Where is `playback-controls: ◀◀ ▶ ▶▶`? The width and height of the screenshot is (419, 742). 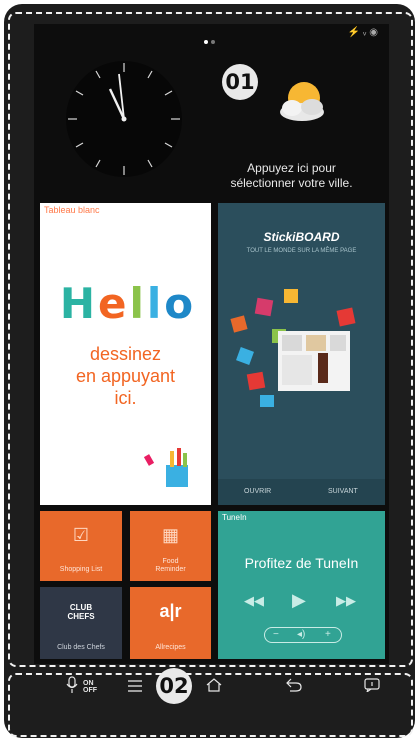 playback-controls: ◀◀ ▶ ▶▶ is located at coordinates (301, 601).